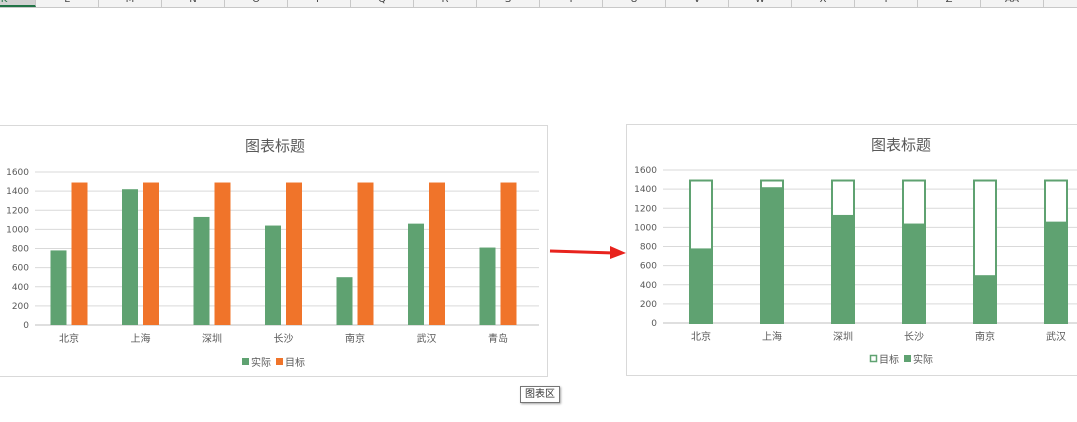  What do you see at coordinates (949, 3) in the screenshot?
I see `column-header-Z: Z` at bounding box center [949, 3].